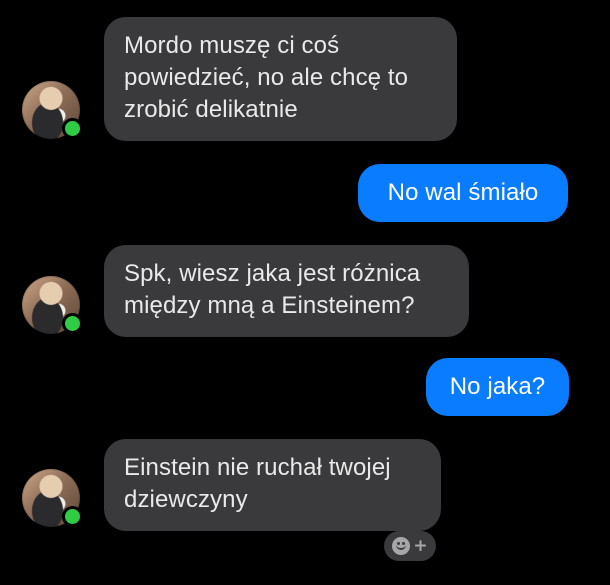  Describe the element at coordinates (269, 305) in the screenshot. I see `message-line: między mną a Einsteinem?` at that location.